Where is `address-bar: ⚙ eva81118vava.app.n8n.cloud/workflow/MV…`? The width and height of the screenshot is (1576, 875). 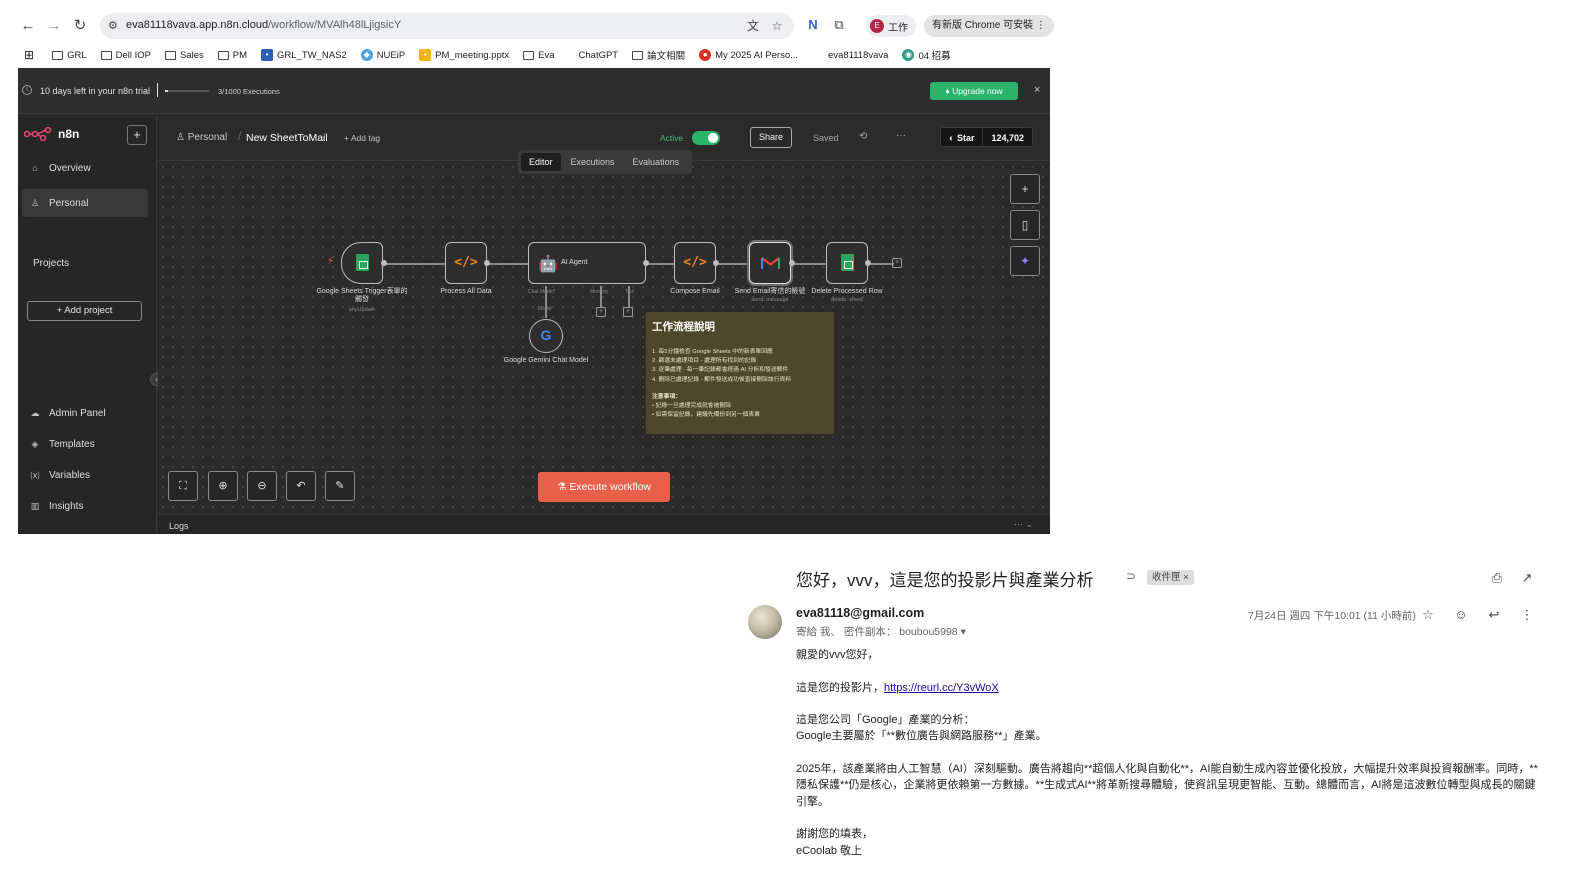
address-bar: ⚙ eva81118vava.app.n8n.cloud/workflow/MV… is located at coordinates (447, 26).